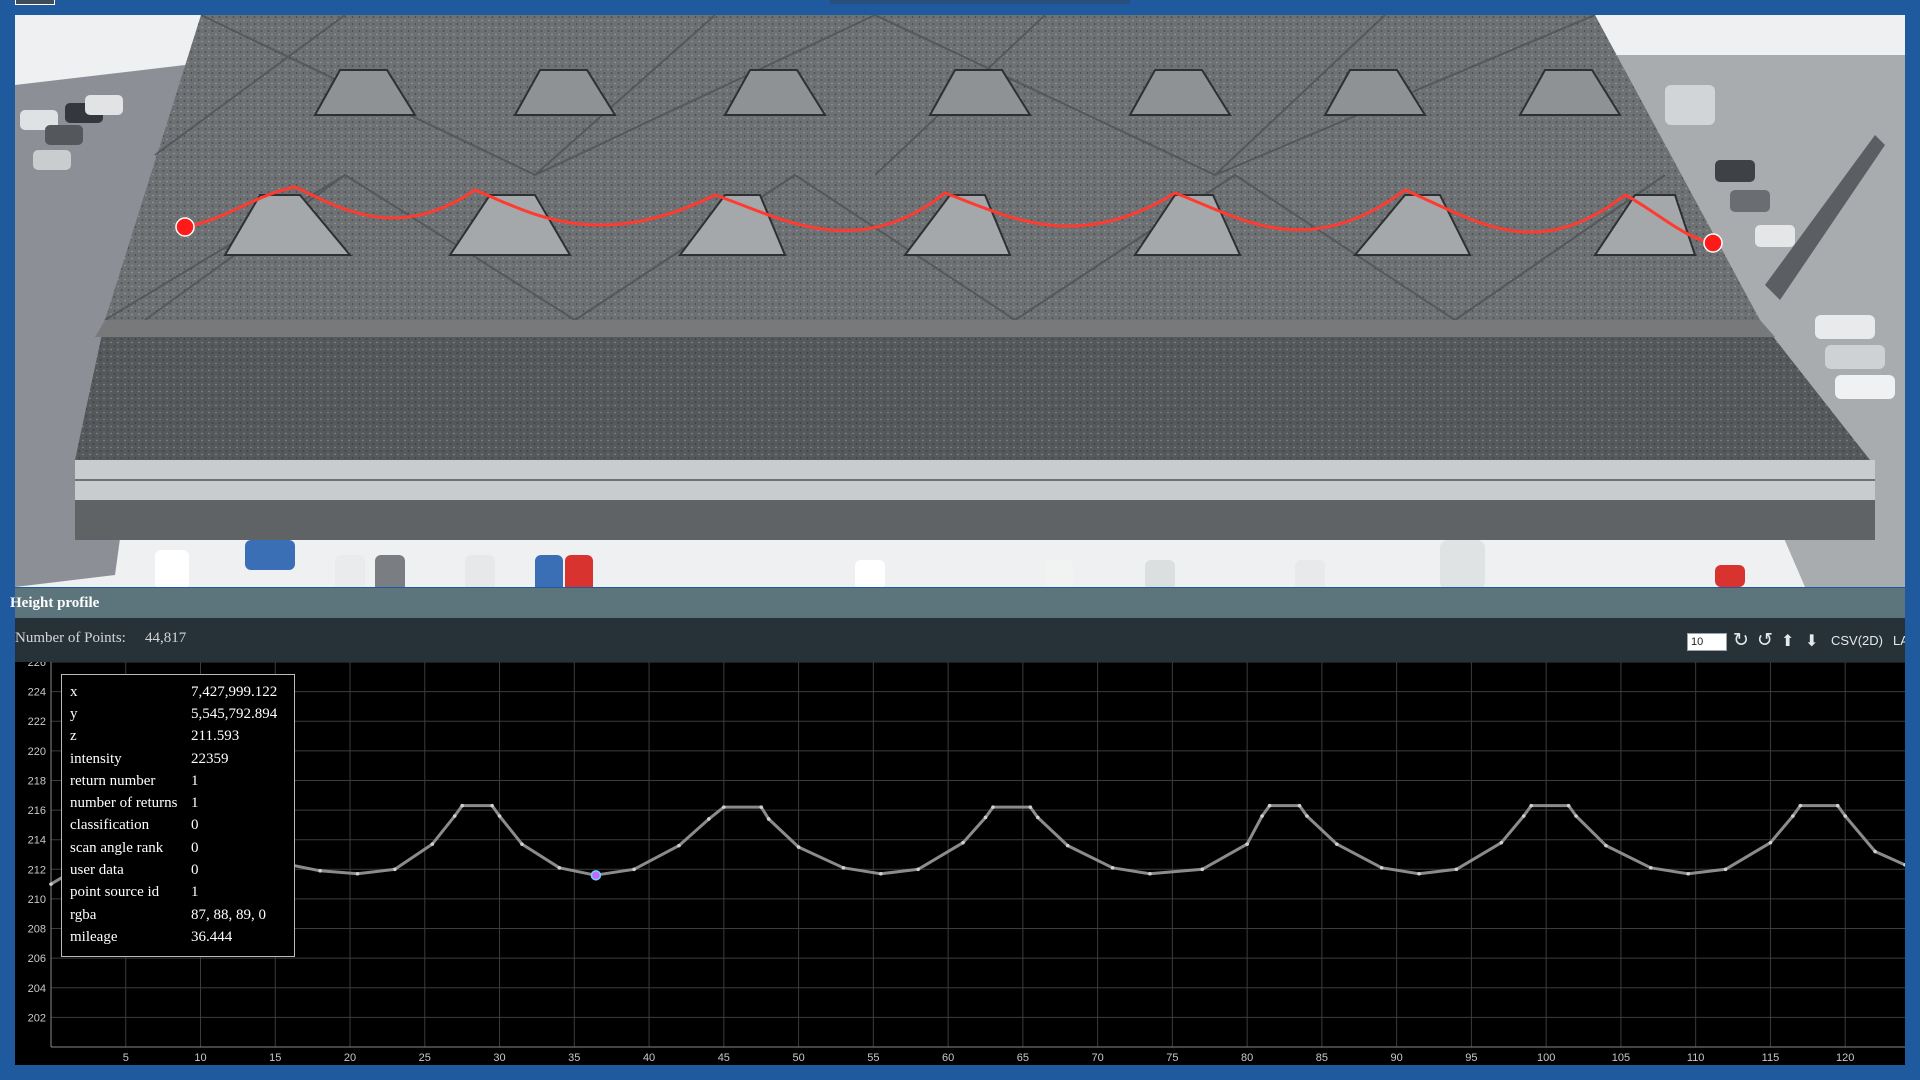  Describe the element at coordinates (1765, 640) in the screenshot. I see `rotate-ccw-icon: ↺` at that location.